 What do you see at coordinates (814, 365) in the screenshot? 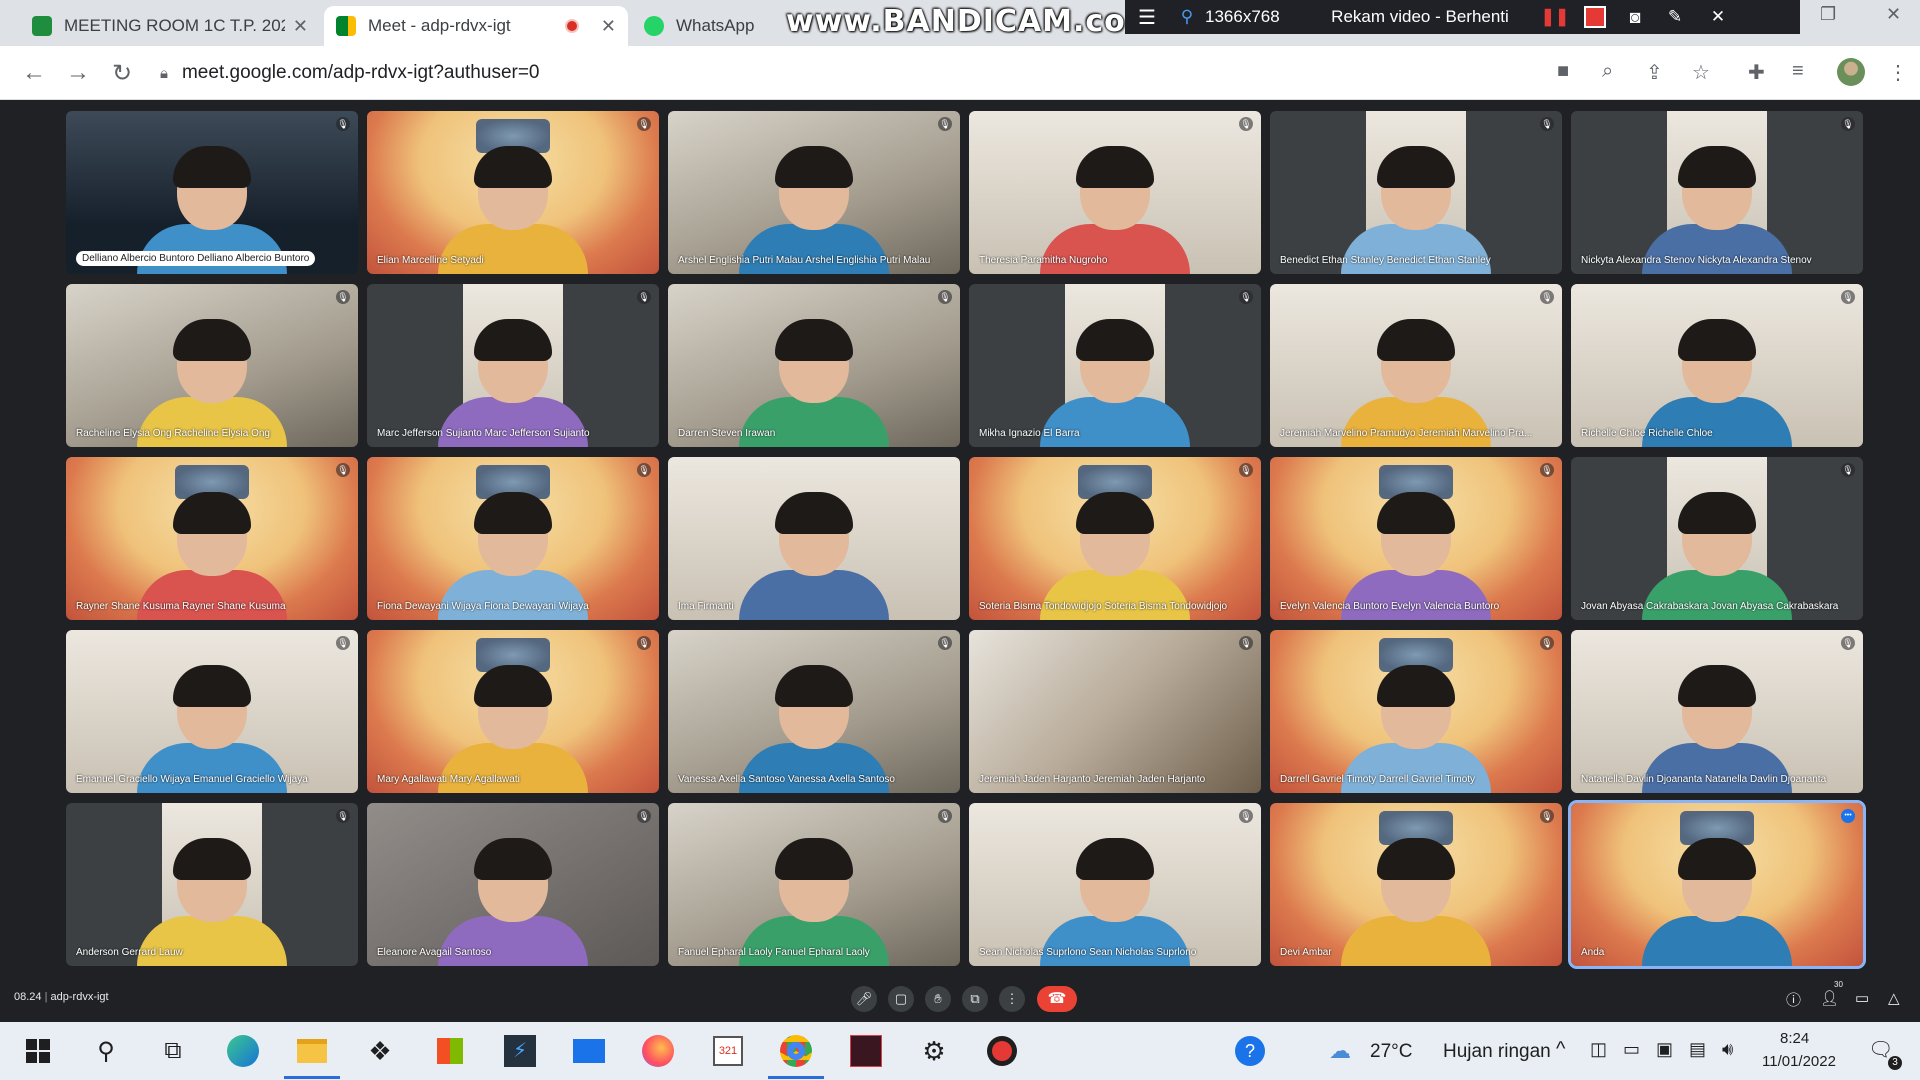
I see `participant-tile: 🎙︎ Darren Steven Irawan` at bounding box center [814, 365].